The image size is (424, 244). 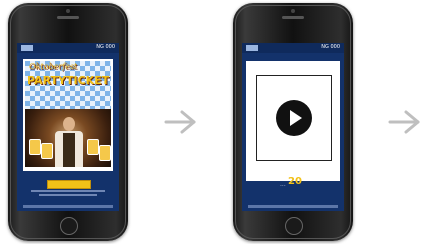 I want to click on play-icon, so click(x=294, y=118).